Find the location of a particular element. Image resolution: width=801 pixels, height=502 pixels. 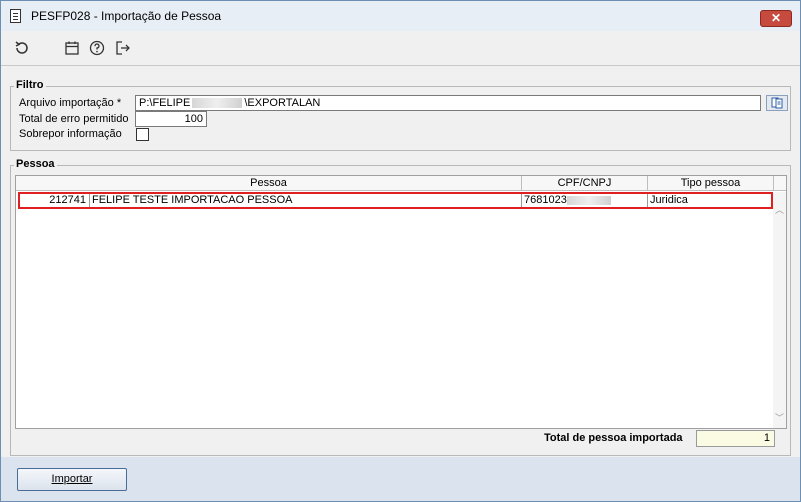

arquivo-input: P:\FELIPE \EXPORTALAN is located at coordinates (448, 103).